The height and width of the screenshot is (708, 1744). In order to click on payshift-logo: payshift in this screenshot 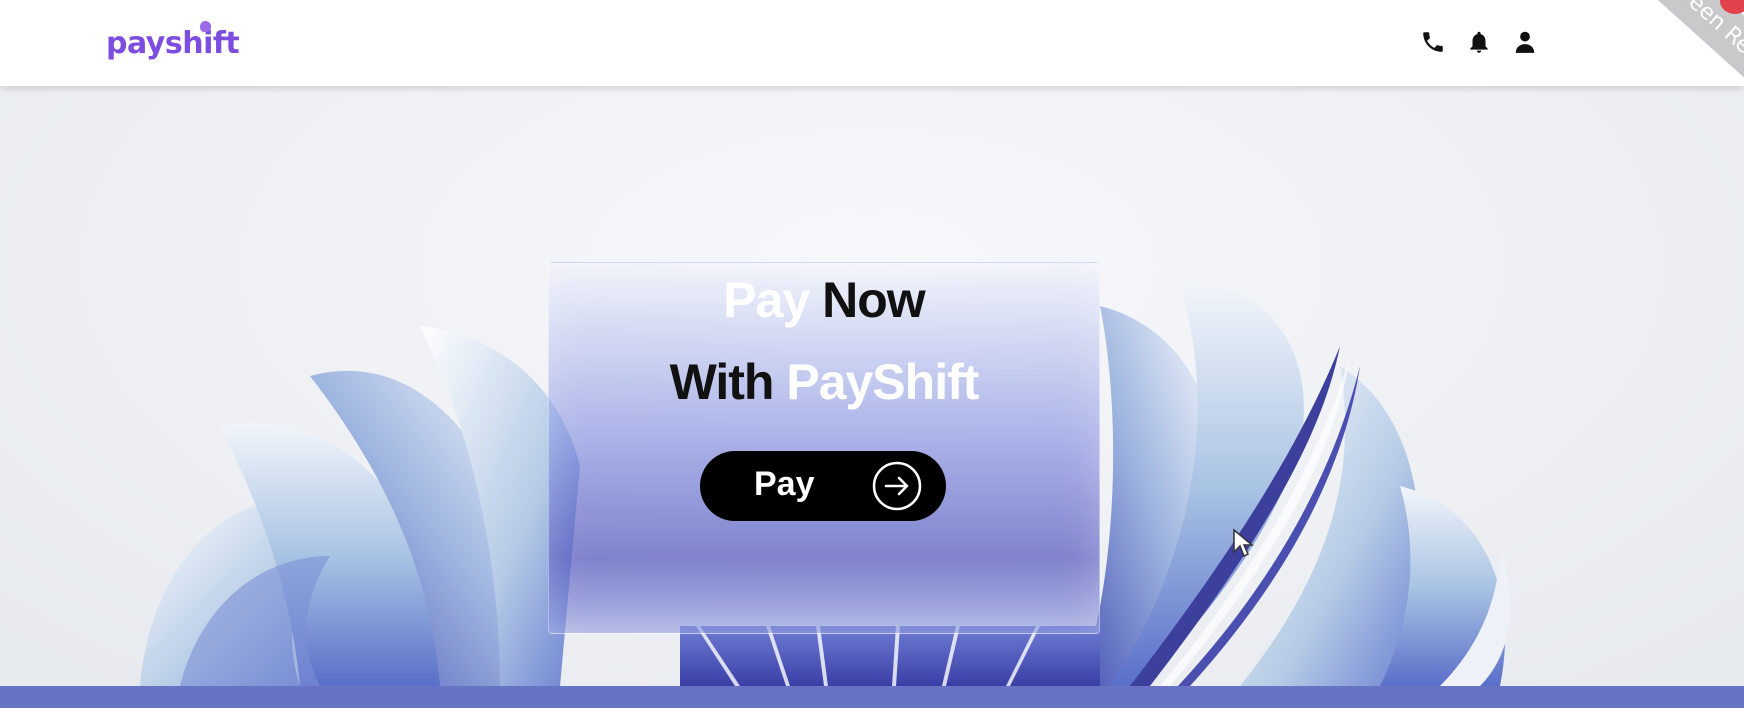, I will do `click(173, 41)`.